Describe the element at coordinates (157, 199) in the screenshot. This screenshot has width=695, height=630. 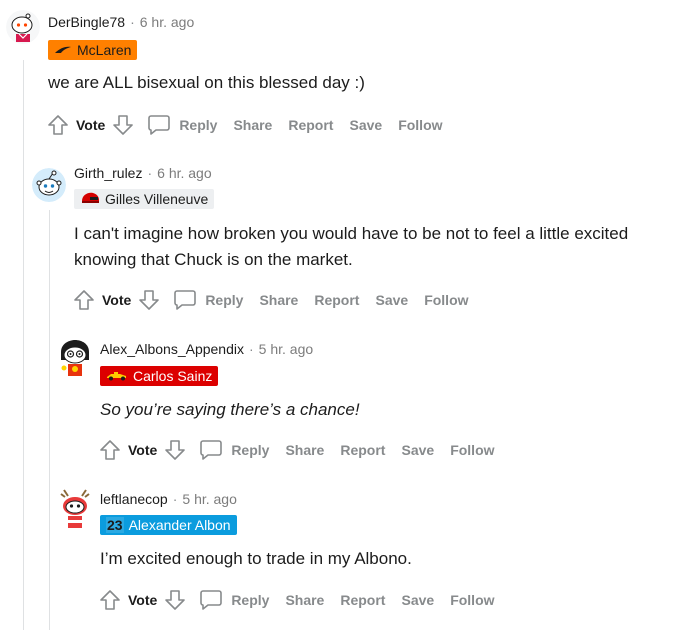
I see `flair-text: Gilles Villeneuve` at that location.